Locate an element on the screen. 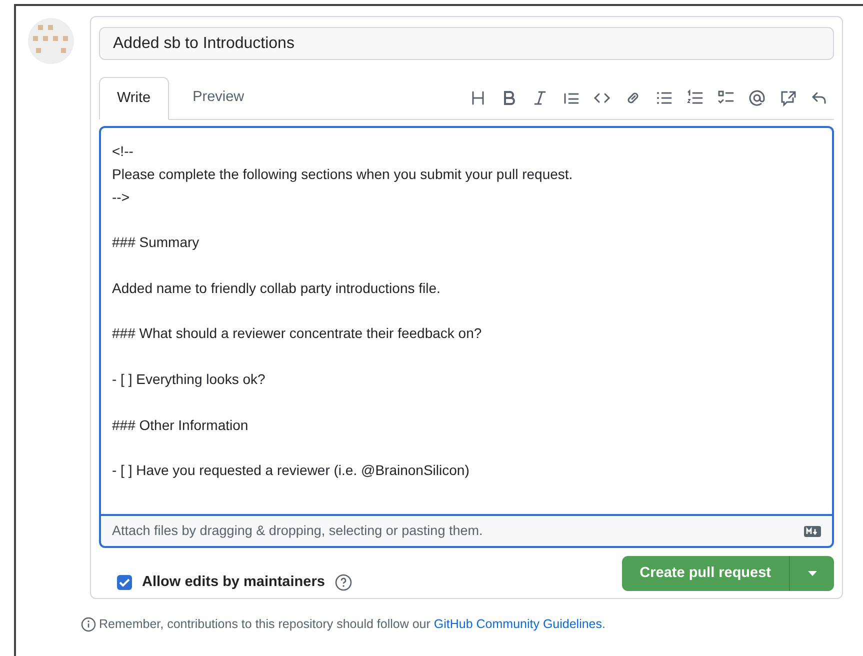  markdown-icon is located at coordinates (812, 531).